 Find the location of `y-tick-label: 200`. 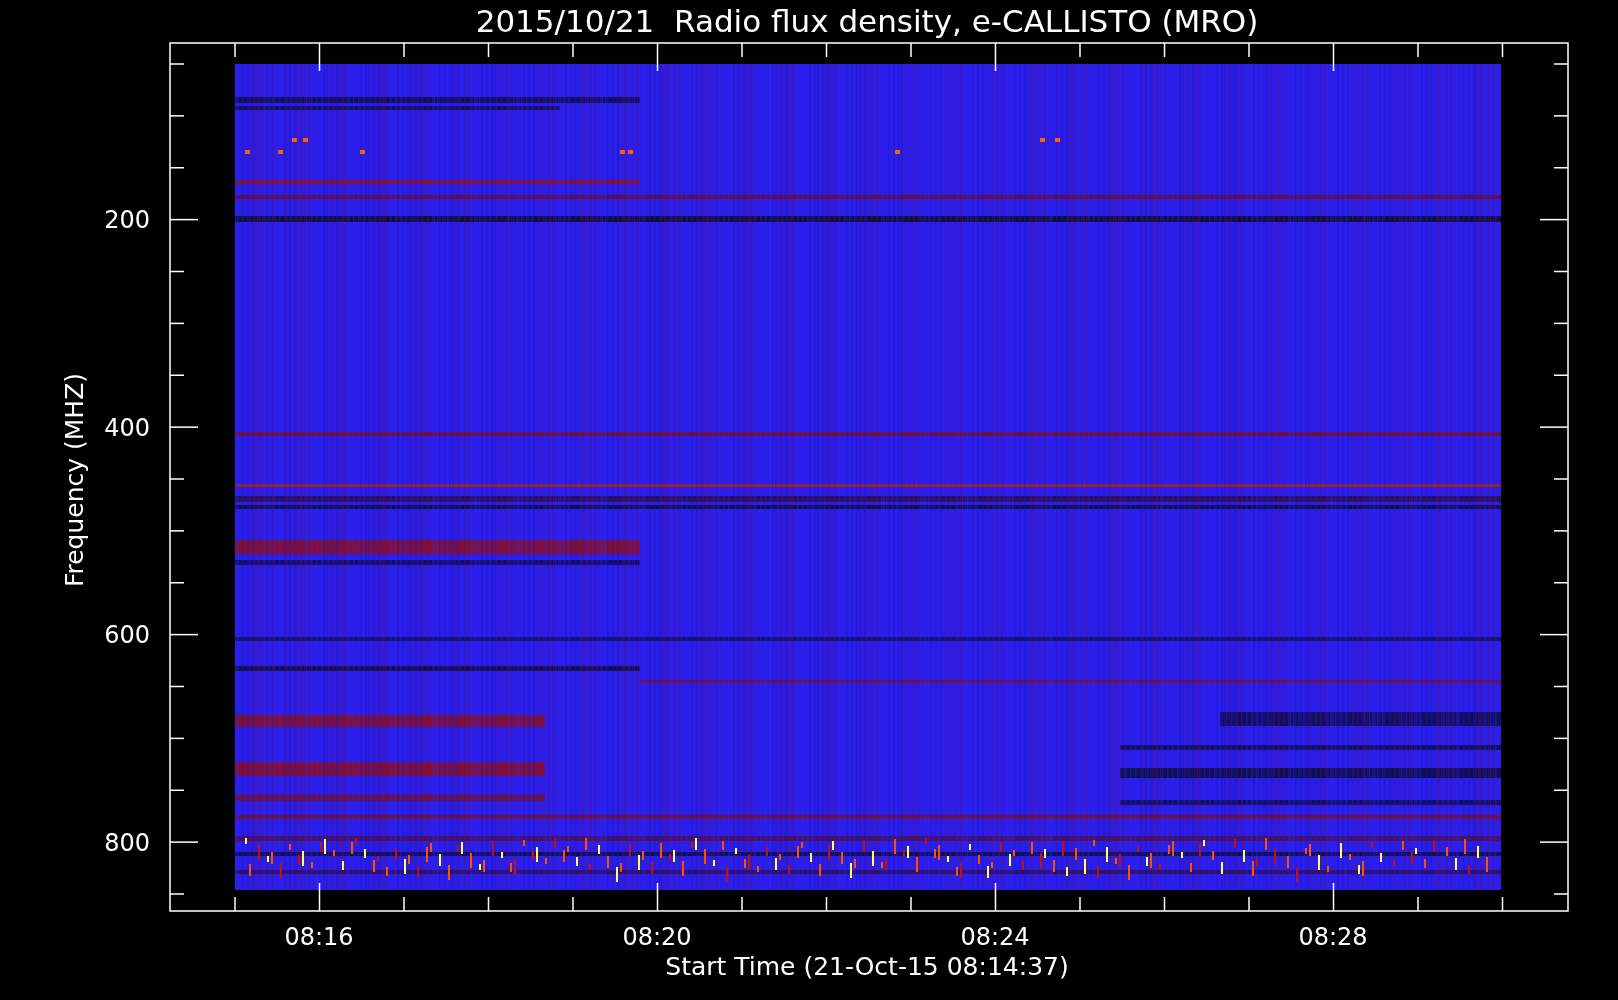

y-tick-label: 200 is located at coordinates (127, 220).